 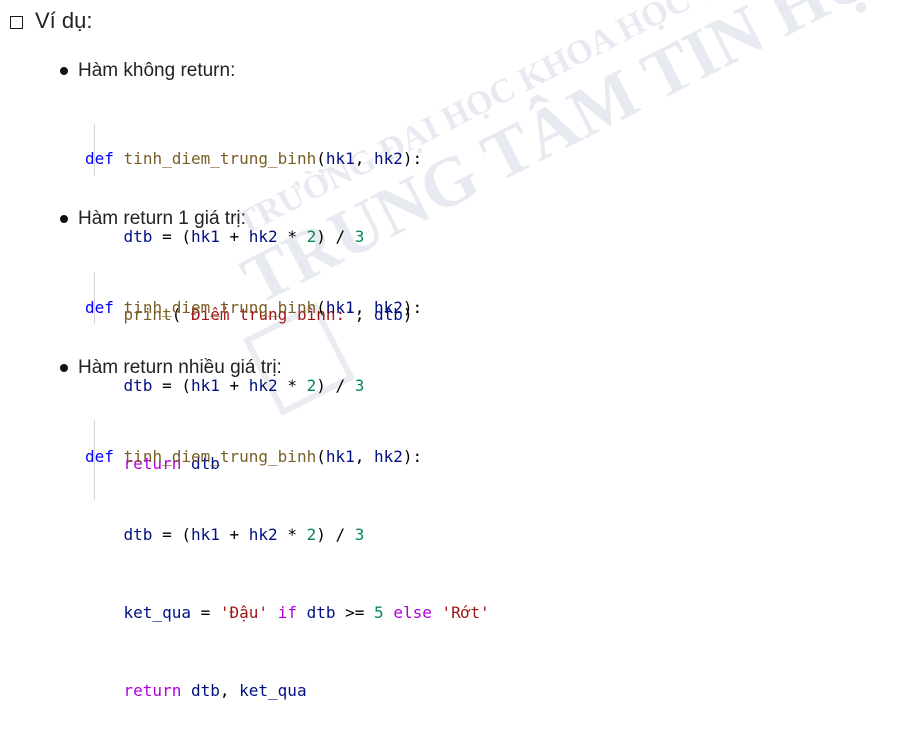 I want to click on bullet-item-no-return: Hàm không return:, so click(x=147, y=71).